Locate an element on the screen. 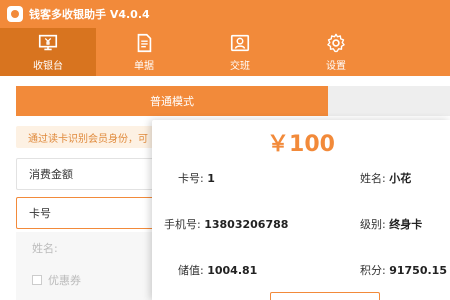  app-logo-icon is located at coordinates (15, 14).